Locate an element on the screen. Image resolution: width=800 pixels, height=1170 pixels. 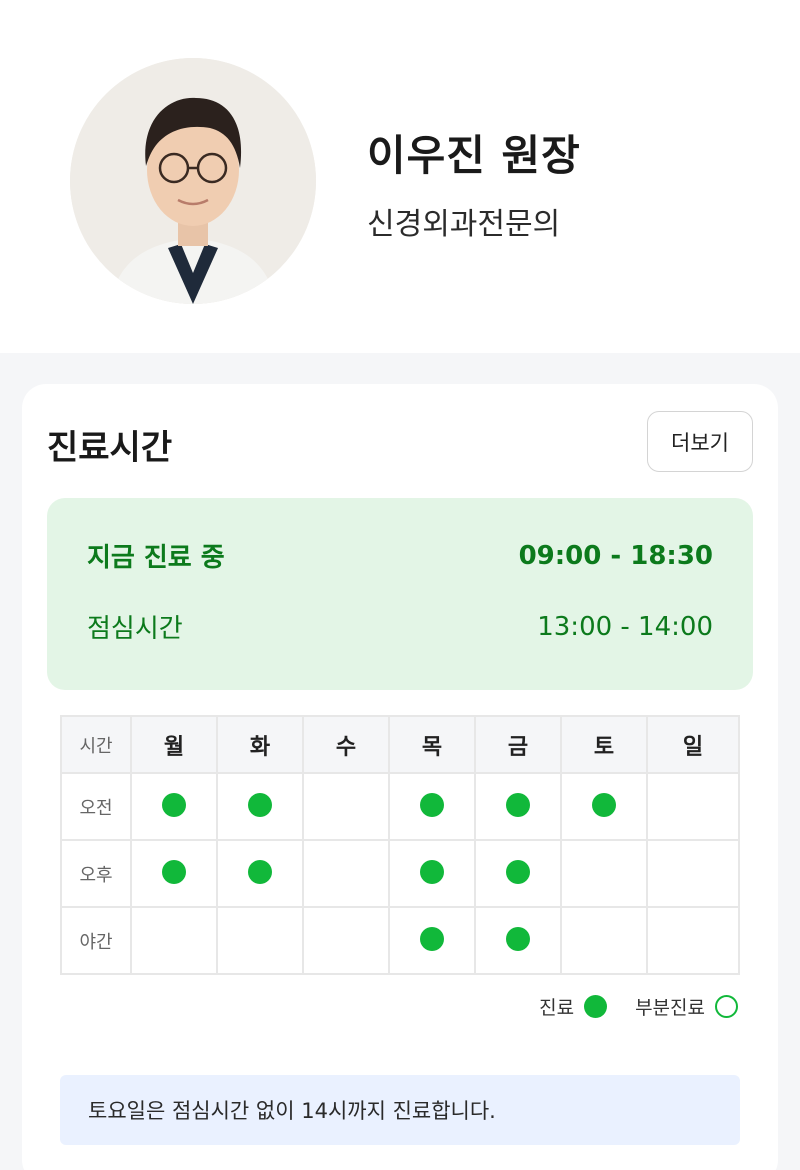
day-header-wed: 수 is located at coordinates (346, 744).